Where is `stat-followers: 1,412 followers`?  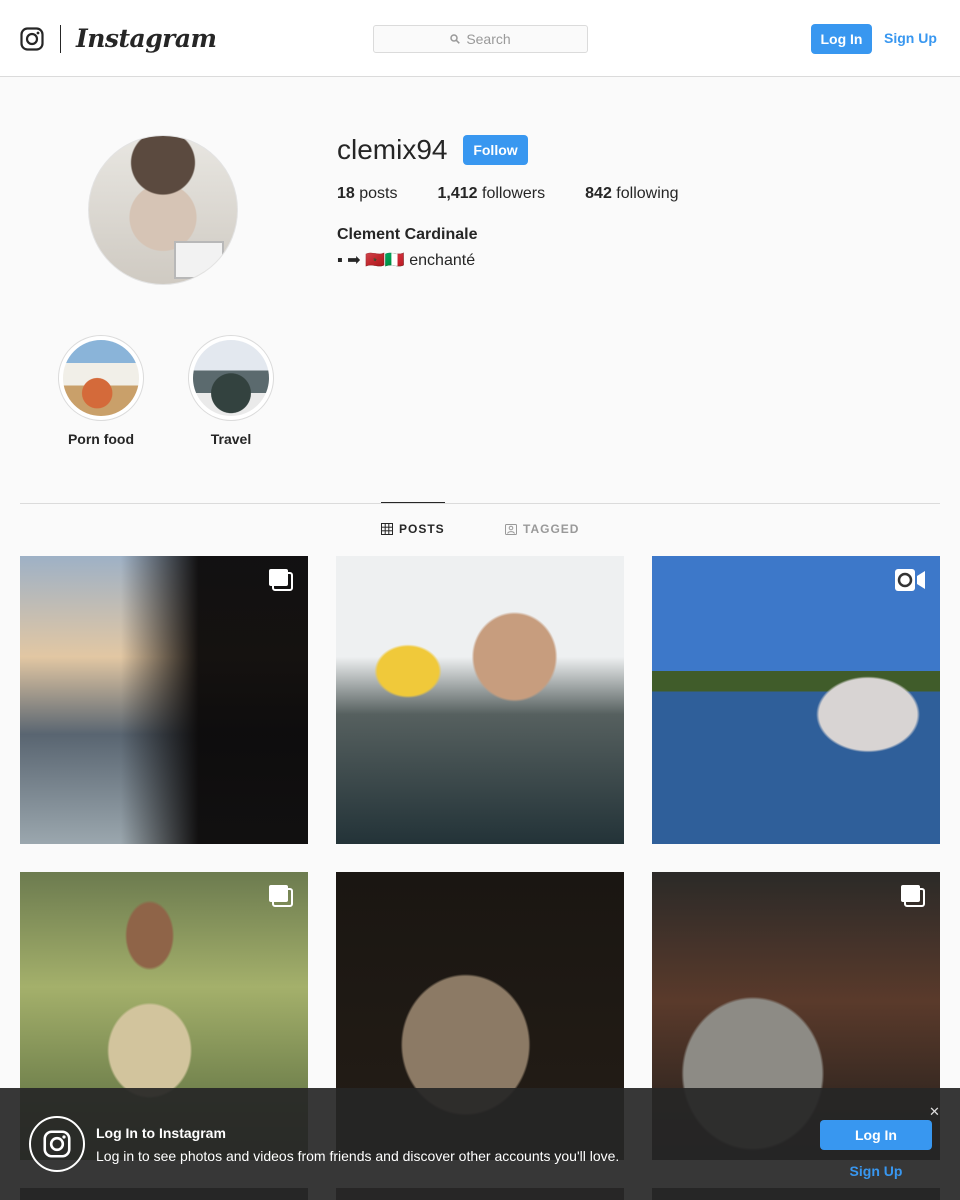
stat-followers: 1,412 followers is located at coordinates (492, 194).